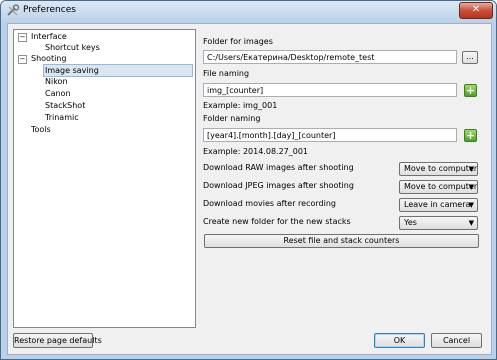 Image resolution: width=497 pixels, height=360 pixels. What do you see at coordinates (240, 105) in the screenshot?
I see `file-naming-example: Example: img_001` at bounding box center [240, 105].